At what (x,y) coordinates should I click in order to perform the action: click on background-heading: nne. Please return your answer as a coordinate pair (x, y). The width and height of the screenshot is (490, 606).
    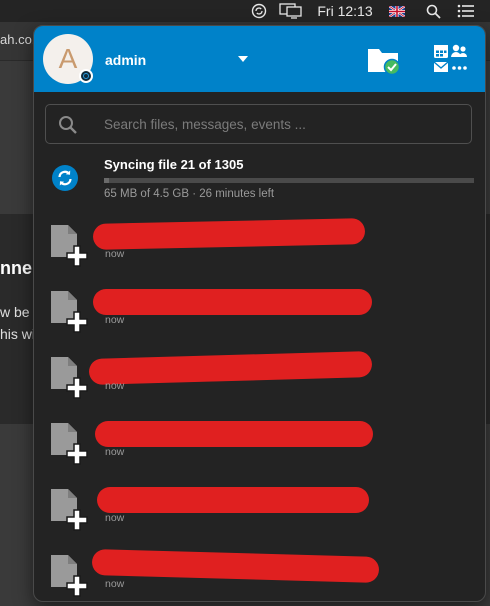
    Looking at the image, I should click on (16, 268).